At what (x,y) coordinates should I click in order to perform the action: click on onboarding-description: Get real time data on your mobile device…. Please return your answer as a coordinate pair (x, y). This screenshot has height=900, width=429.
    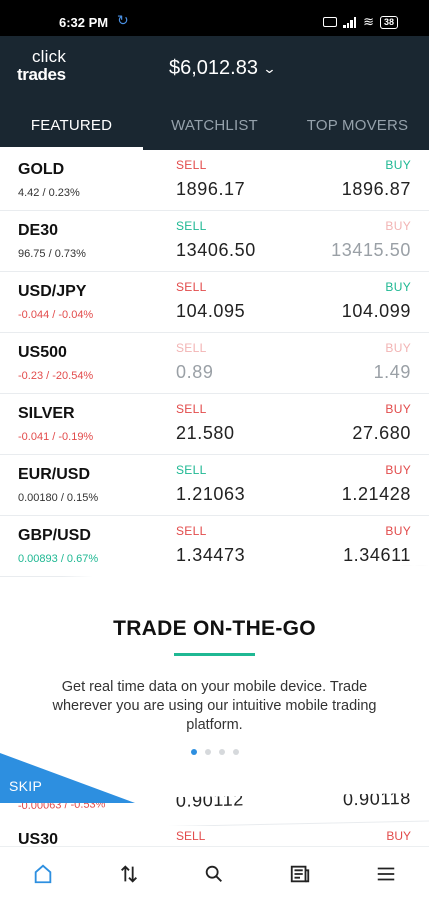
    Looking at the image, I should click on (214, 706).